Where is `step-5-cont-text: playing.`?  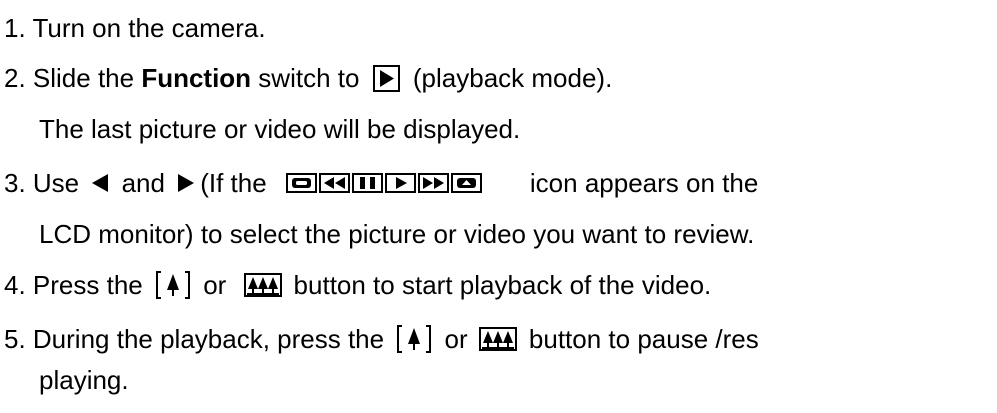
step-5-cont-text: playing. is located at coordinates (84, 380).